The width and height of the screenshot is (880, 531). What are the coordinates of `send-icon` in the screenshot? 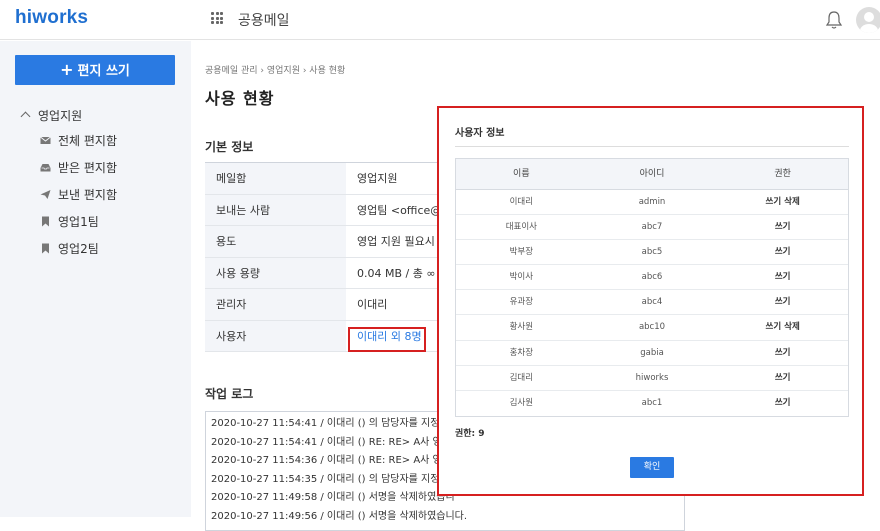 It's located at (45, 193).